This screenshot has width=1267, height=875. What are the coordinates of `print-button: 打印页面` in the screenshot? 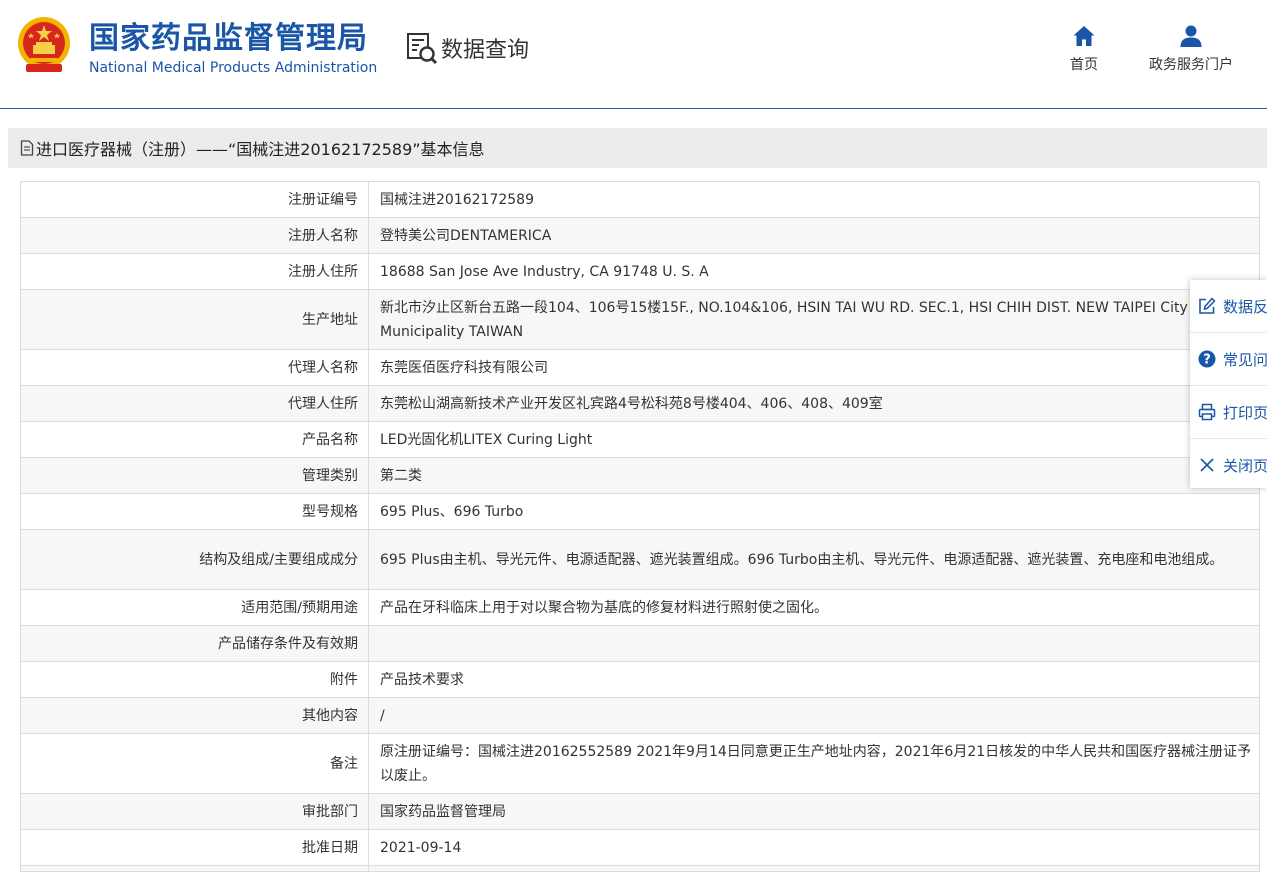 It's located at (1228, 412).